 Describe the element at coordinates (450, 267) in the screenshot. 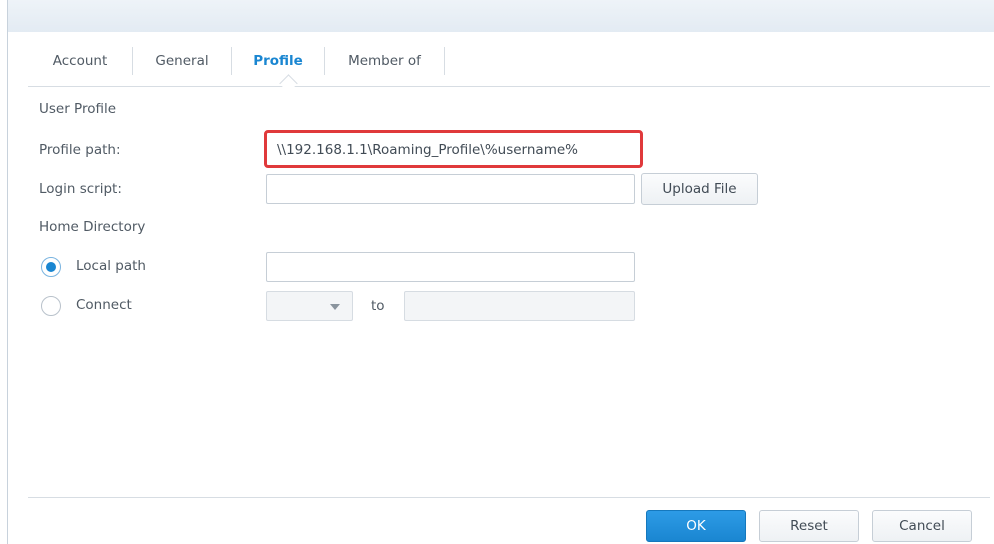

I see `local-path-input` at that location.